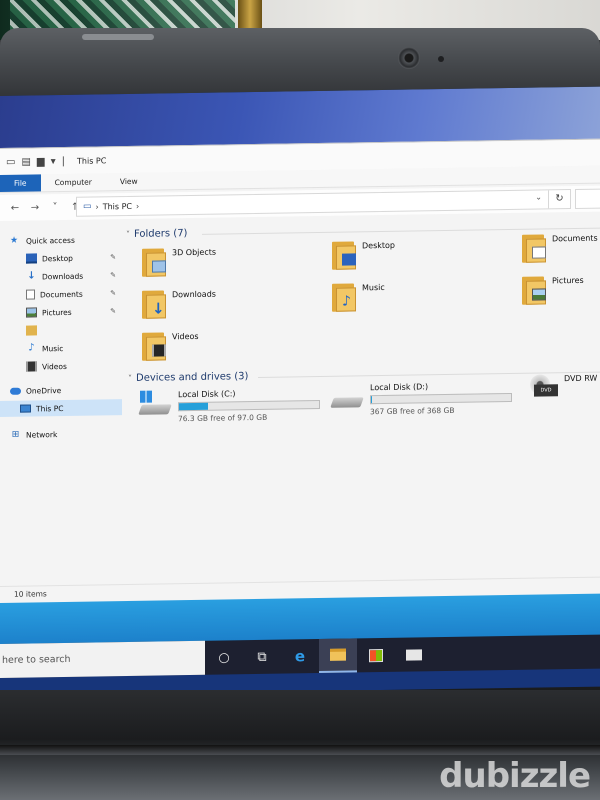 This screenshot has height=800, width=600. What do you see at coordinates (55, 207) in the screenshot?
I see `recent-locations-chevron-icon: ˅` at bounding box center [55, 207].